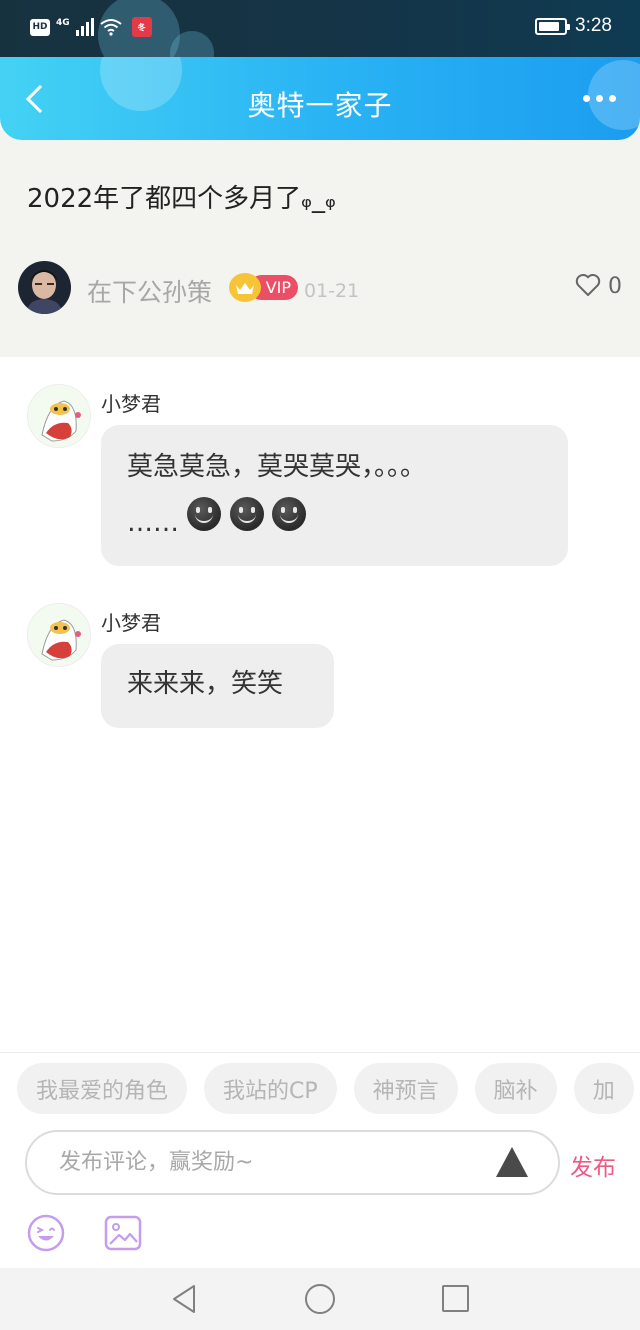 The height and width of the screenshot is (1330, 640). Describe the element at coordinates (593, 25) in the screenshot. I see `clock: 3:28` at that location.